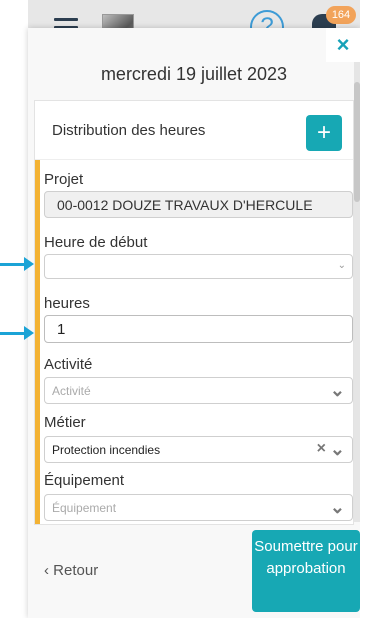  What do you see at coordinates (84, 480) in the screenshot?
I see `equipement-label: Équipement` at bounding box center [84, 480].